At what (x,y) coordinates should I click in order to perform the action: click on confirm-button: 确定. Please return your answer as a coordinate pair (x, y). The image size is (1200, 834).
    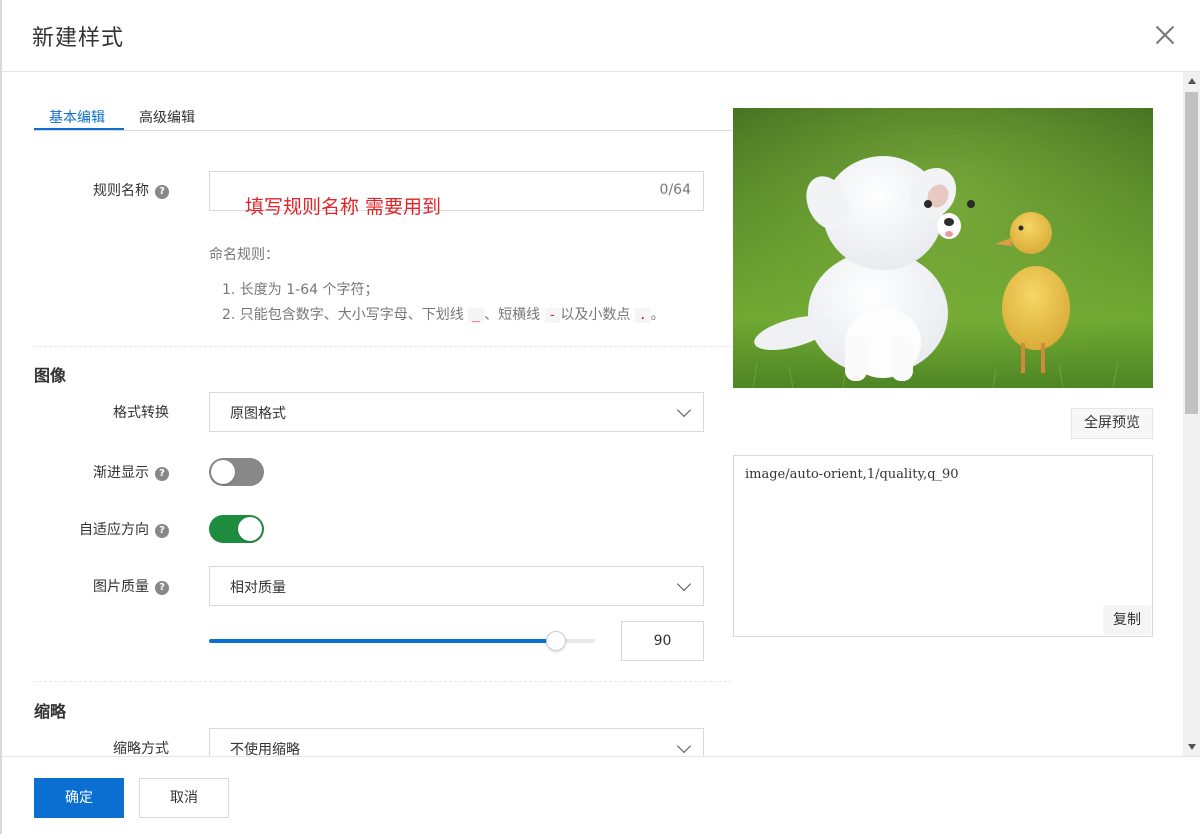
    Looking at the image, I should click on (79, 798).